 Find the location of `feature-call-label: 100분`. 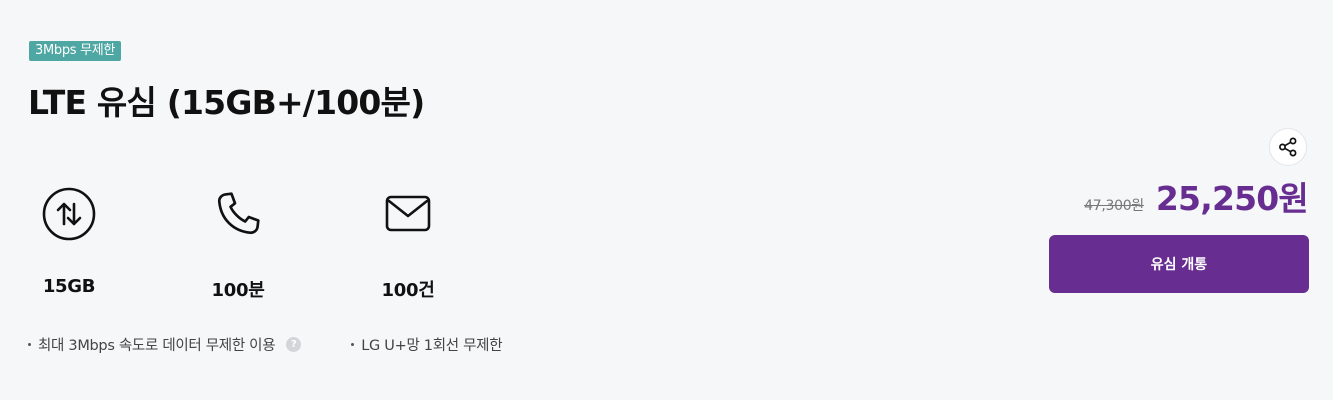

feature-call-label: 100분 is located at coordinates (238, 290).